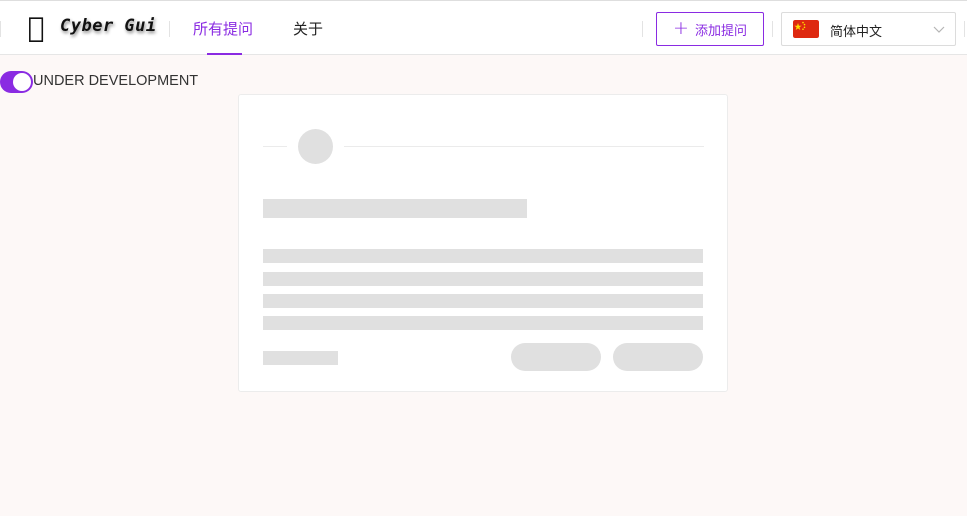 This screenshot has width=967, height=516. What do you see at coordinates (224, 54) in the screenshot?
I see `active-tab-indicator` at bounding box center [224, 54].